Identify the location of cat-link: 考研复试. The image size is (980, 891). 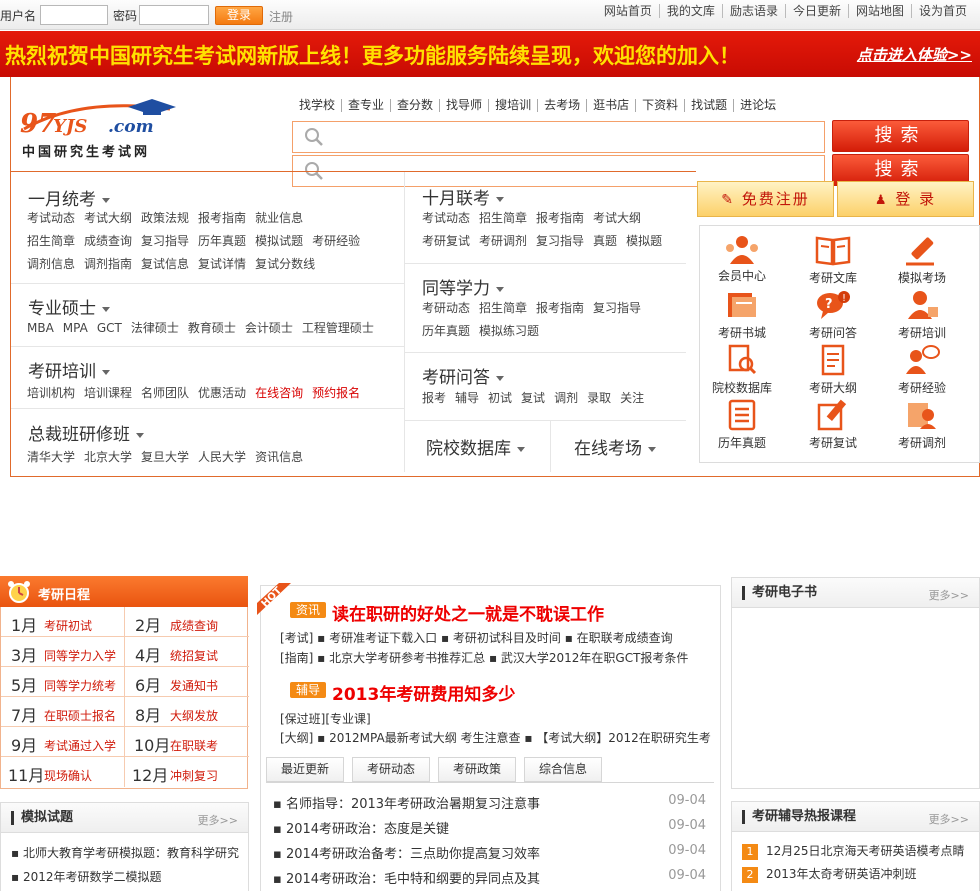
(446, 241).